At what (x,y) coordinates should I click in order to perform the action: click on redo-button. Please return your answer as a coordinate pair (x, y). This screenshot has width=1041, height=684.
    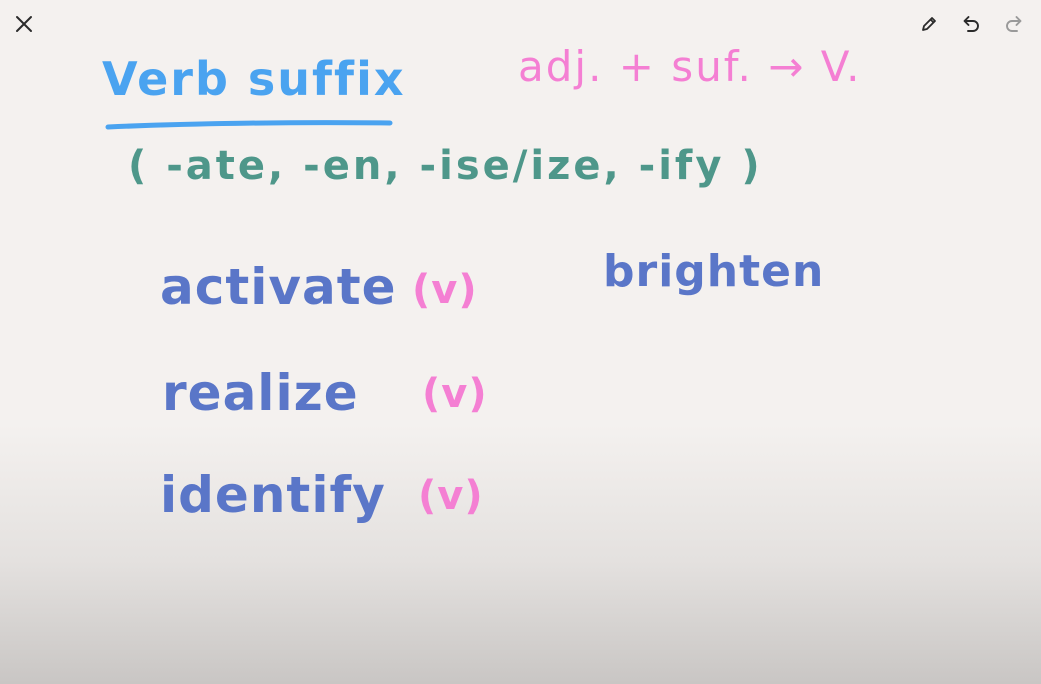
    Looking at the image, I should click on (1014, 24).